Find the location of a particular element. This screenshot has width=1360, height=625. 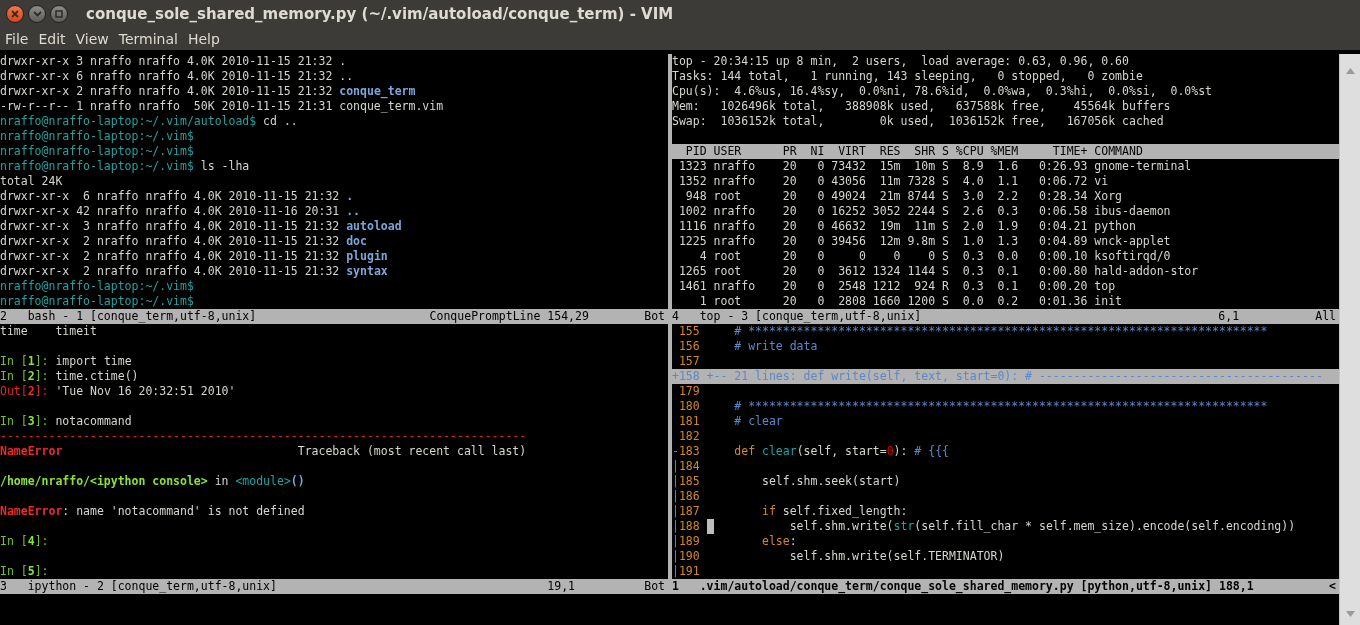

code-line: +-- 21 lines: def write(self, text, start=0): # ----------------------------------------- is located at coordinates (1014, 376).